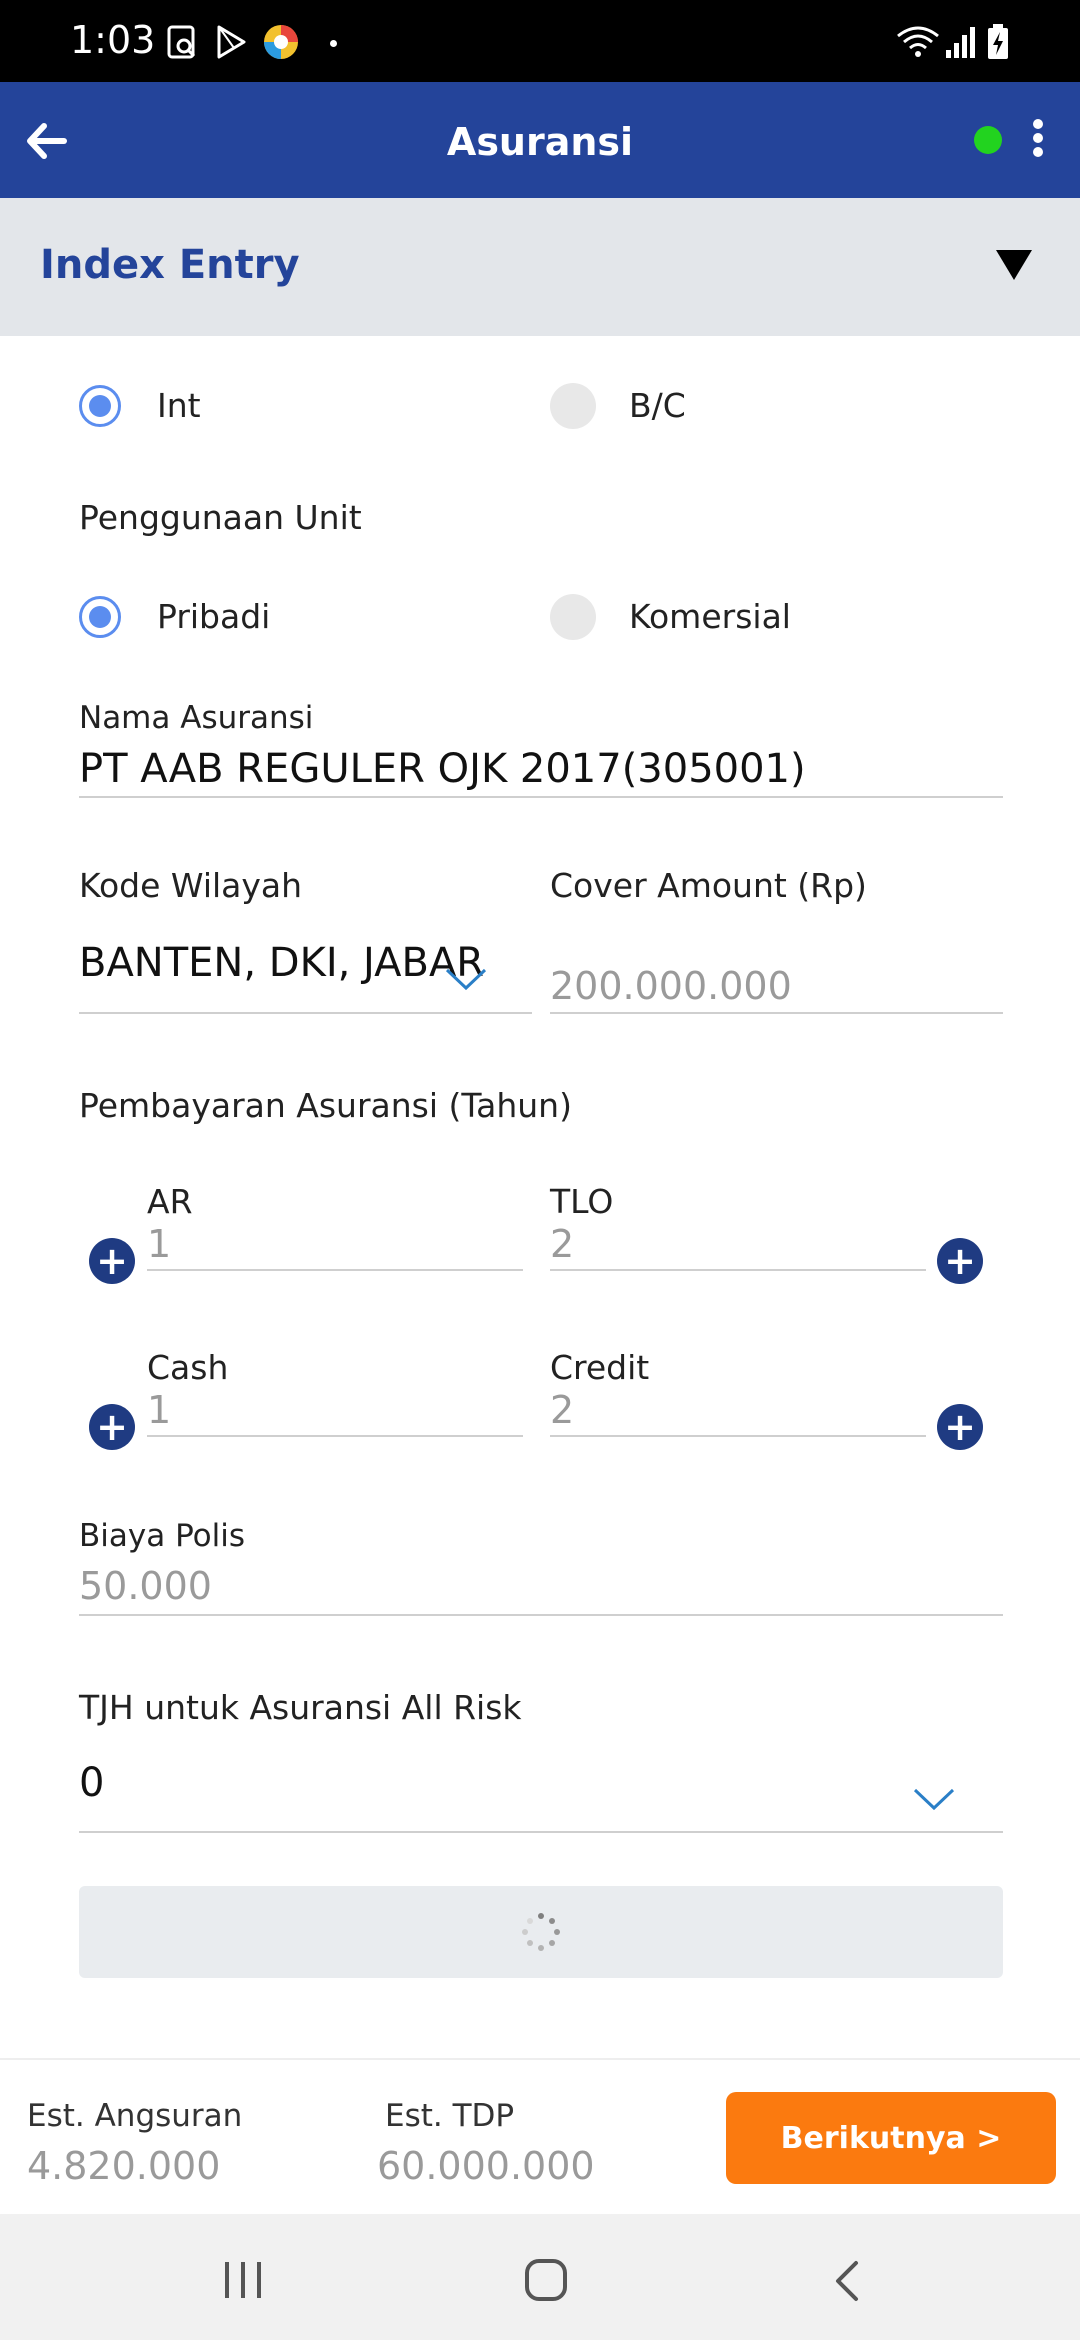 The image size is (1080, 2340). Describe the element at coordinates (540, 267) in the screenshot. I see `section-header-index-entry: Index Entry` at that location.